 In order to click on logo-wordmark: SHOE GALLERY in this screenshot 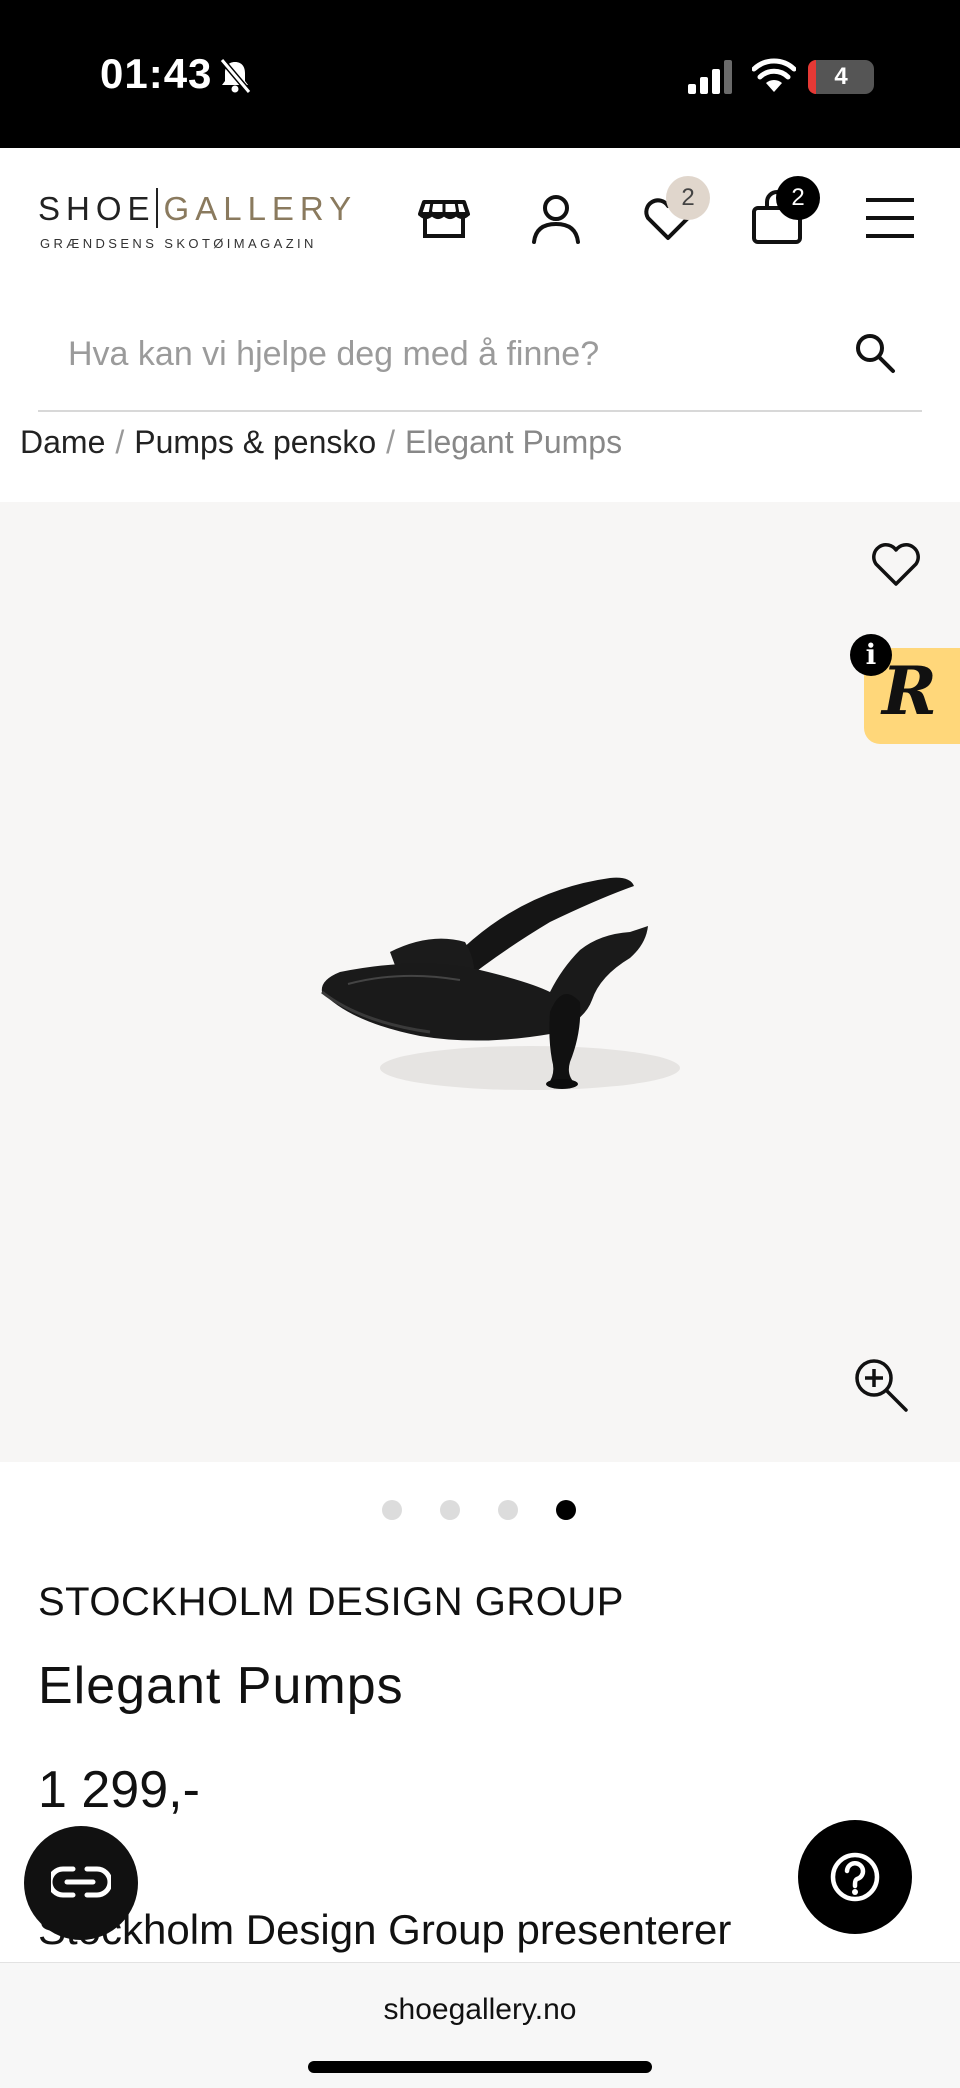, I will do `click(197, 208)`.